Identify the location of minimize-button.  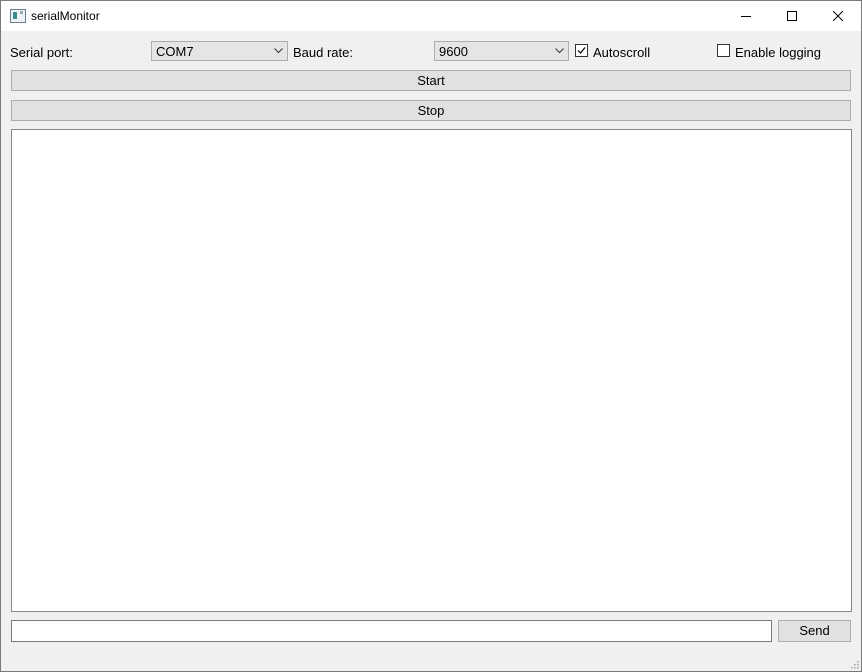
(746, 16).